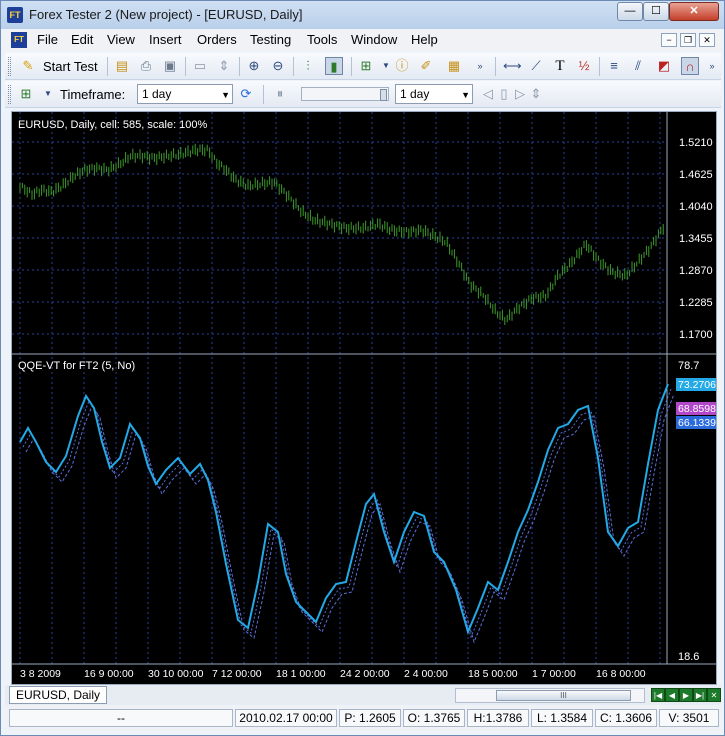  I want to click on price-tick-label: 1.2870, so click(696, 271).